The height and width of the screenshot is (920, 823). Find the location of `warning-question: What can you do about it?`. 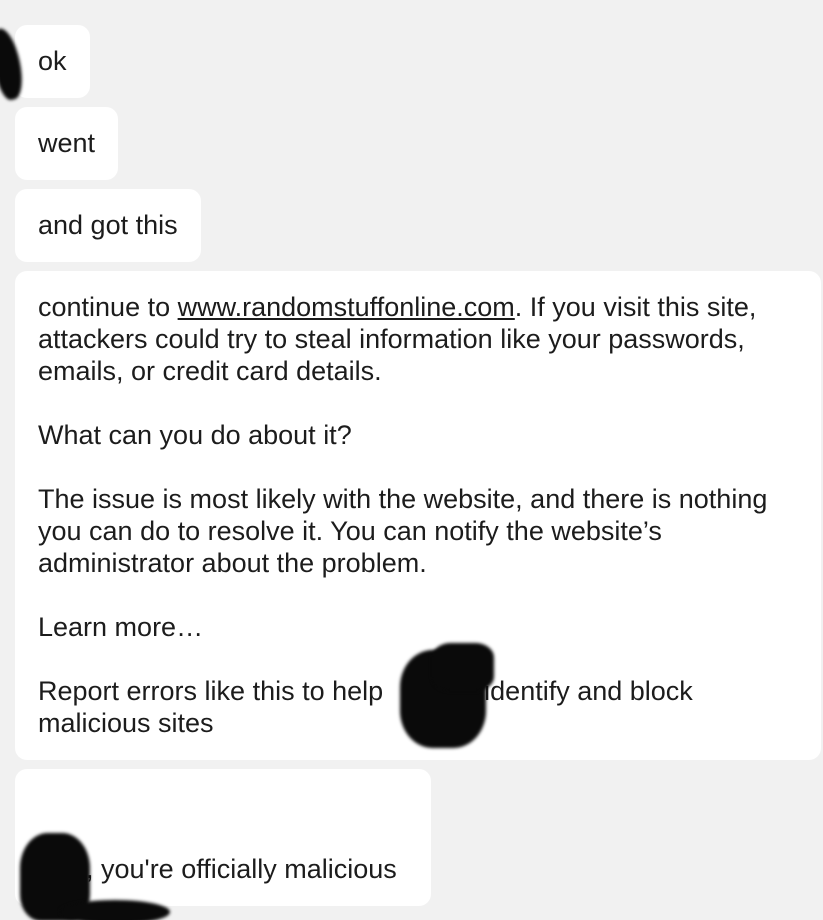

warning-question: What can you do about it? is located at coordinates (195, 435).